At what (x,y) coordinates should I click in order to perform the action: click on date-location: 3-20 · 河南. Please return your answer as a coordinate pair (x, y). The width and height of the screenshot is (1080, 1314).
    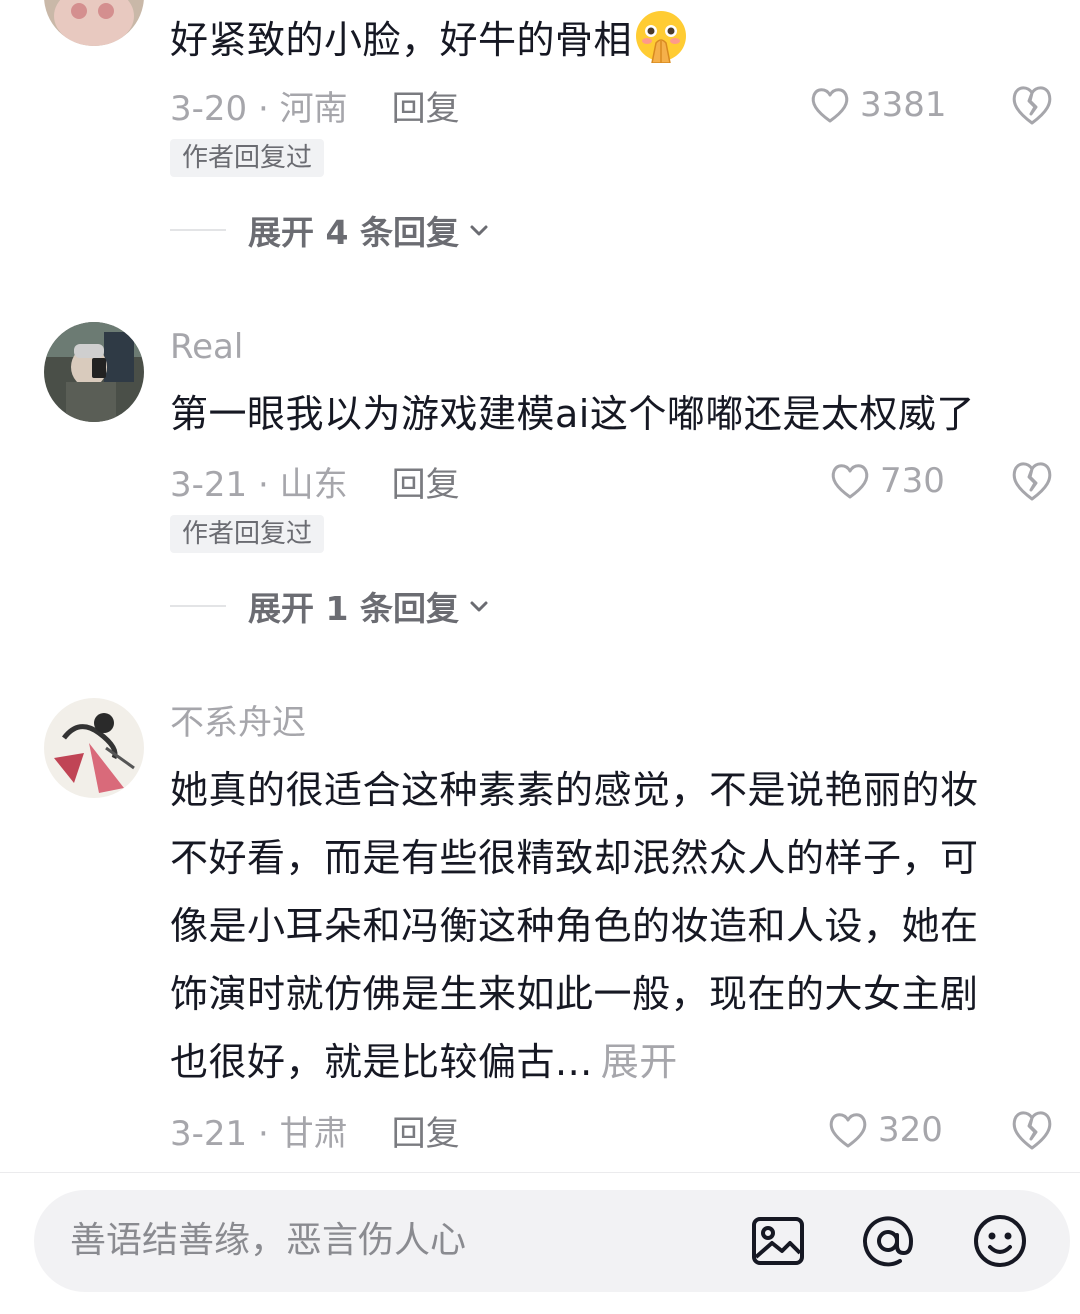
    Looking at the image, I should click on (259, 108).